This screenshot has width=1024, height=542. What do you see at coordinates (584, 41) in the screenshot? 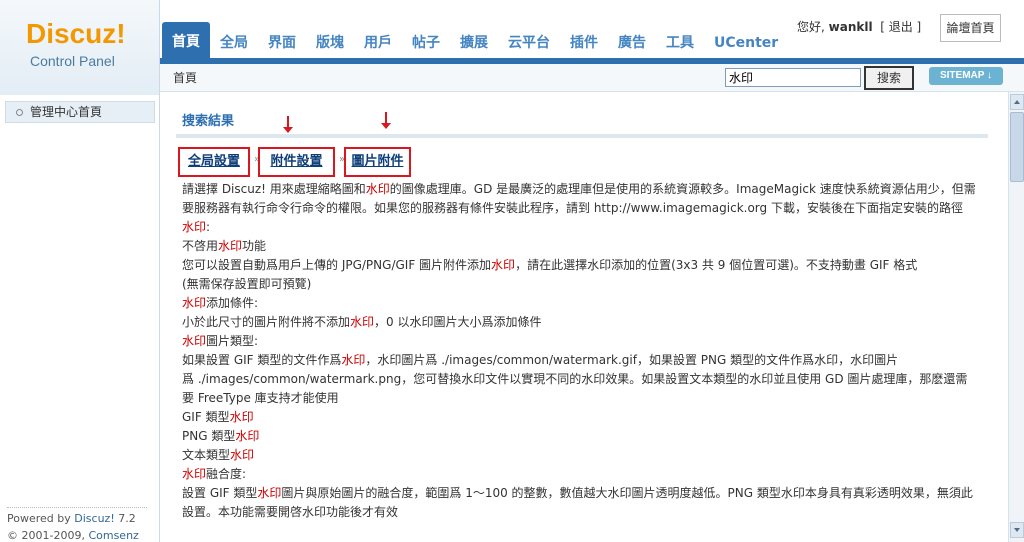
I see `nav-tab: 插件` at bounding box center [584, 41].